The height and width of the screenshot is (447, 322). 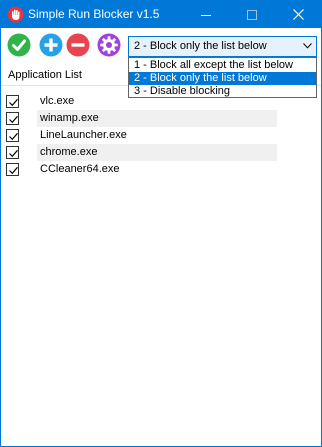 What do you see at coordinates (57, 101) in the screenshot?
I see `item-name: vlc.exe` at bounding box center [57, 101].